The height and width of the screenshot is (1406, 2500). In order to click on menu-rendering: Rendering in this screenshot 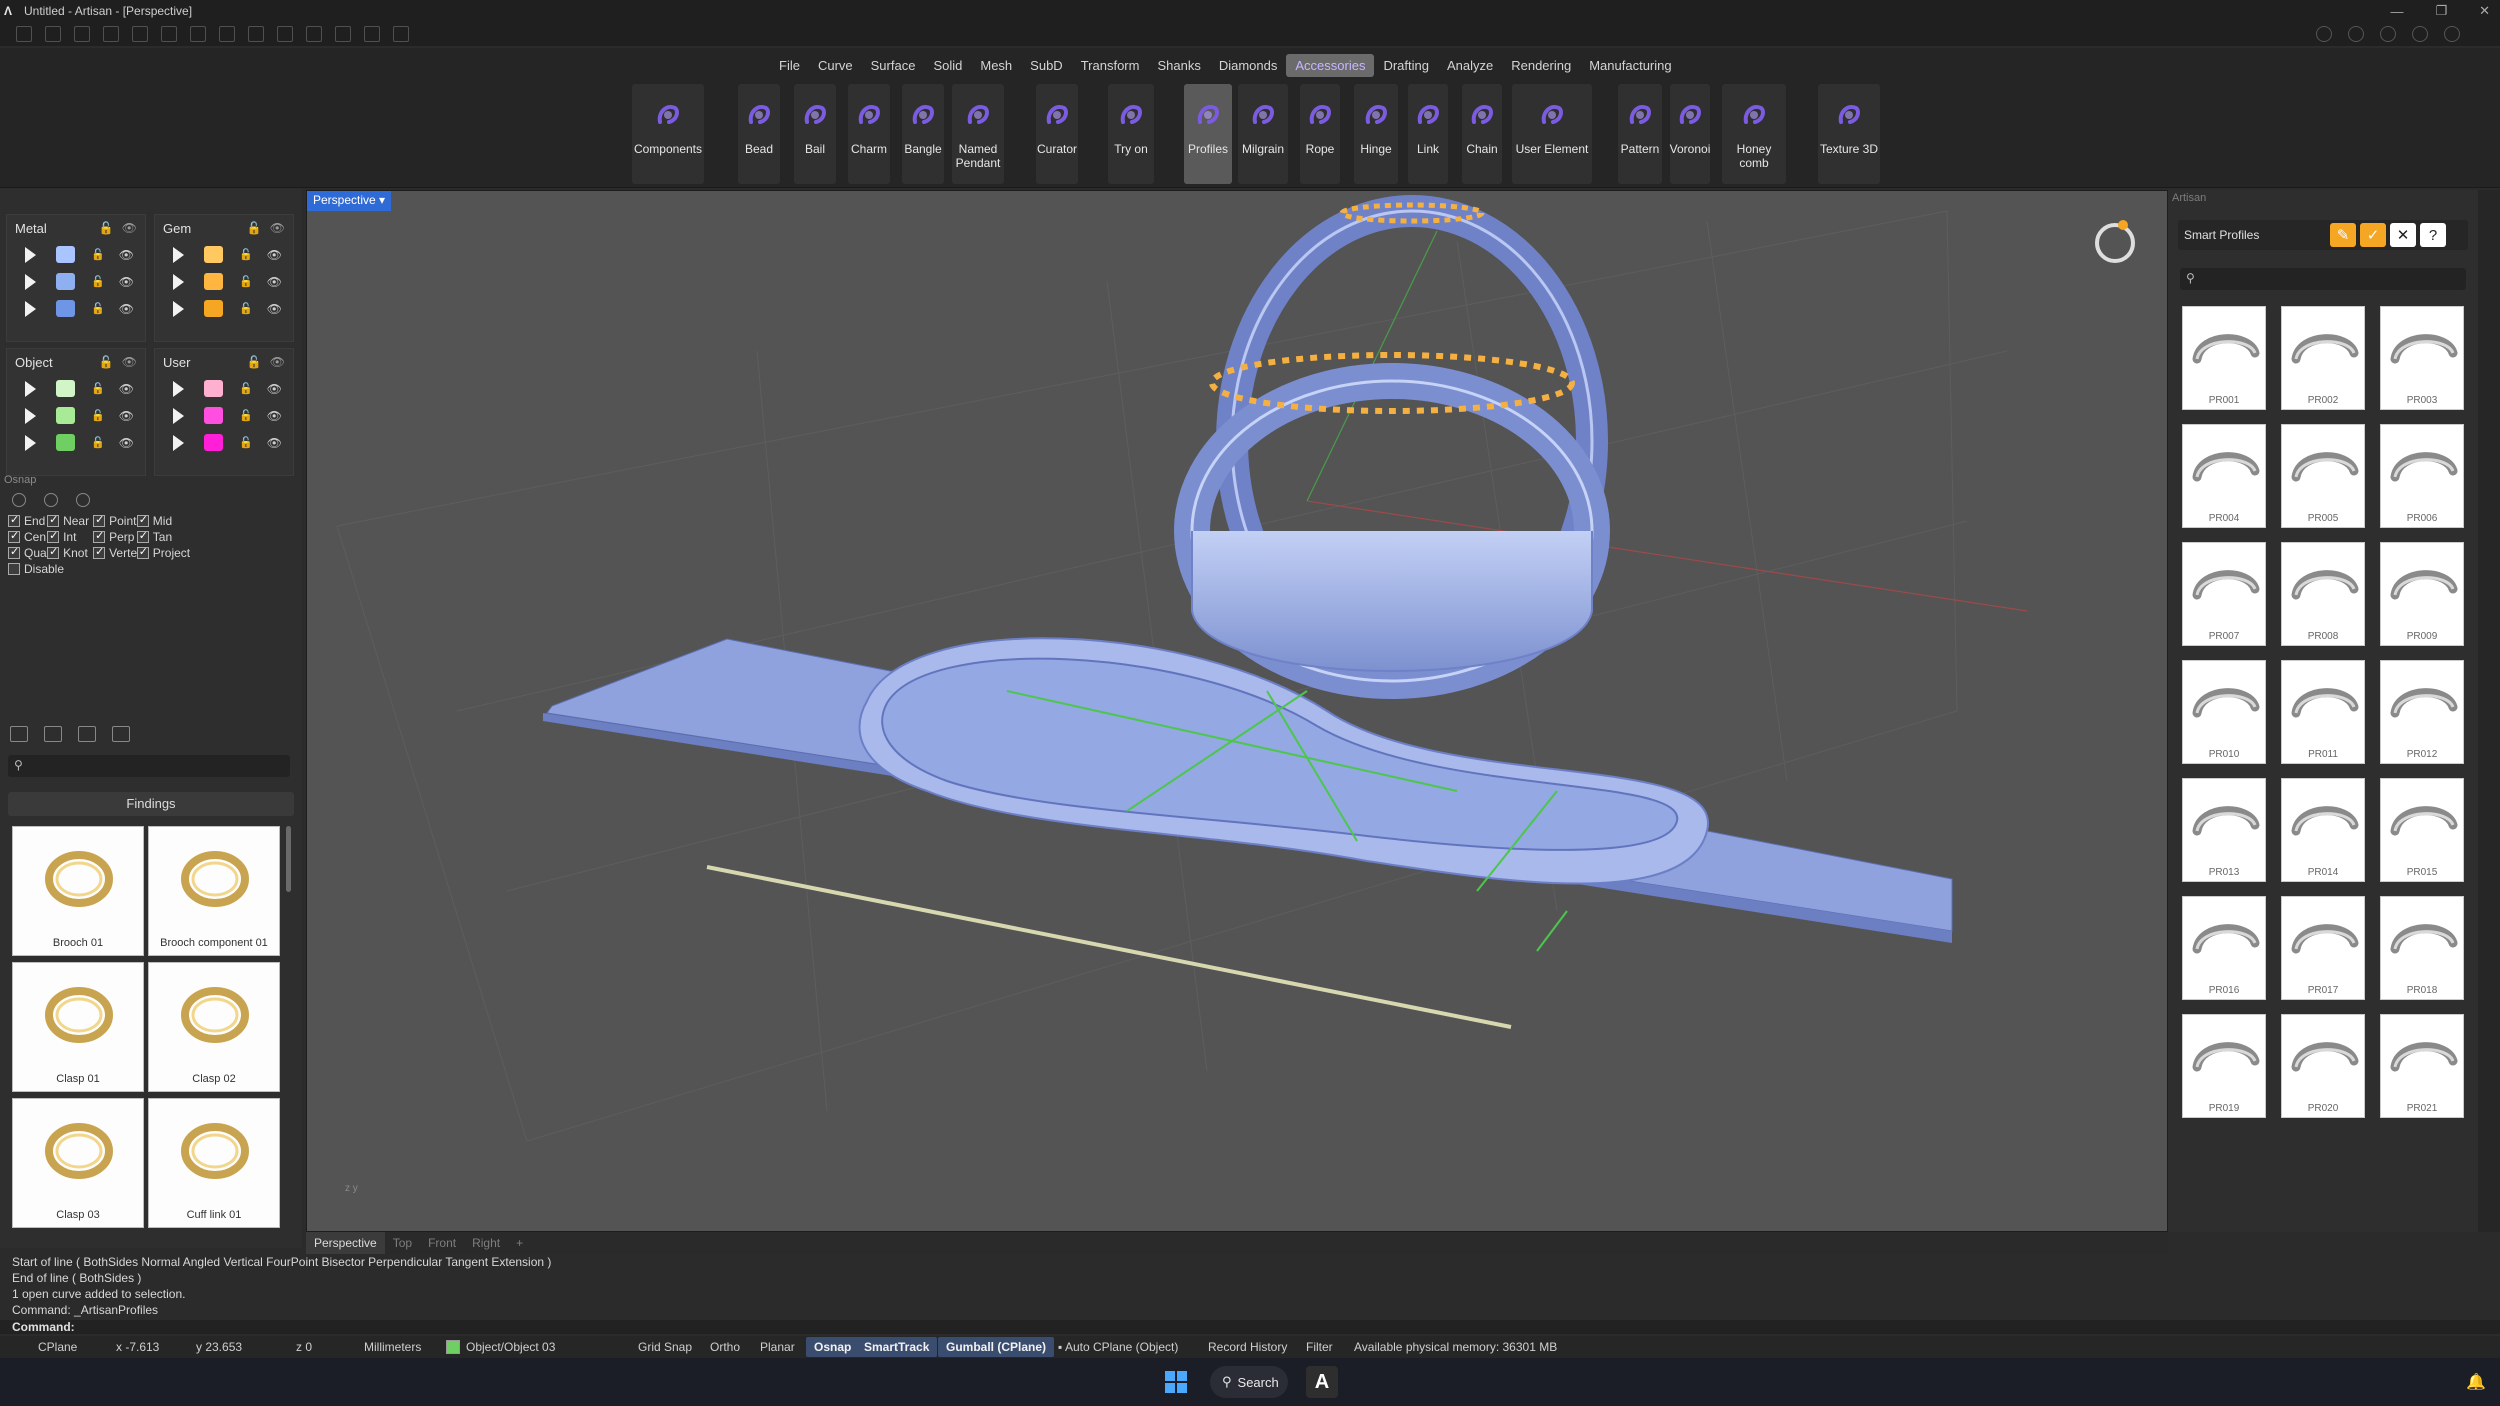, I will do `click(1541, 65)`.